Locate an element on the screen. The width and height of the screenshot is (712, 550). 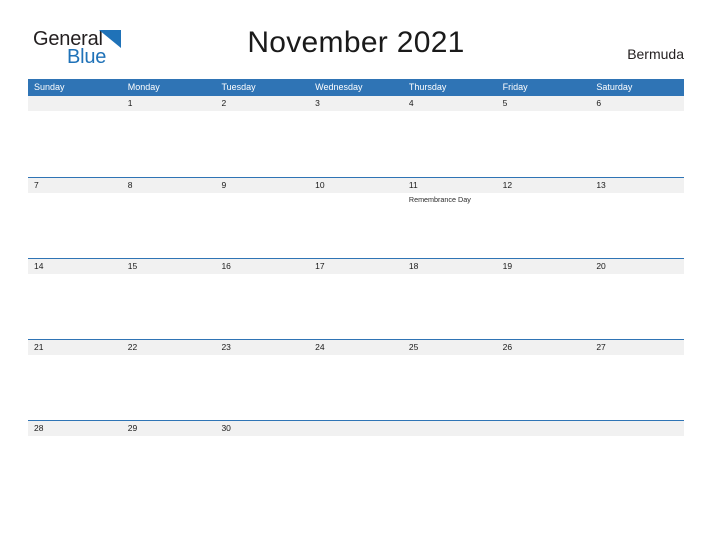
day-number-cell: 22 is located at coordinates (169, 347).